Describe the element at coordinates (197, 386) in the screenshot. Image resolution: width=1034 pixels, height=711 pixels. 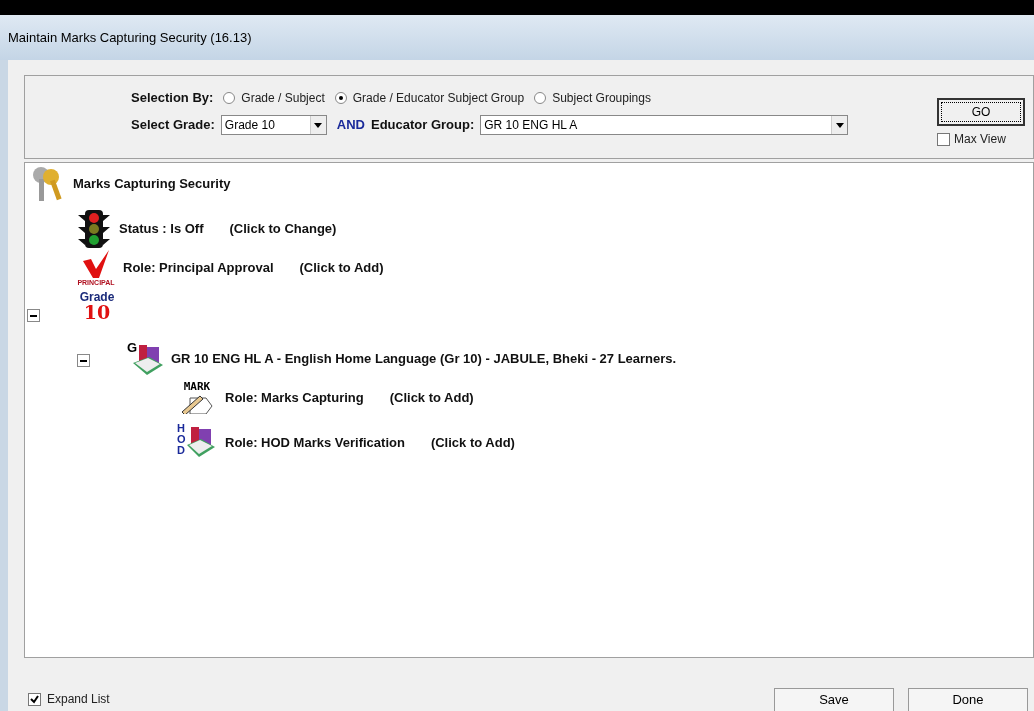
I see `icon-label: MARK` at that location.